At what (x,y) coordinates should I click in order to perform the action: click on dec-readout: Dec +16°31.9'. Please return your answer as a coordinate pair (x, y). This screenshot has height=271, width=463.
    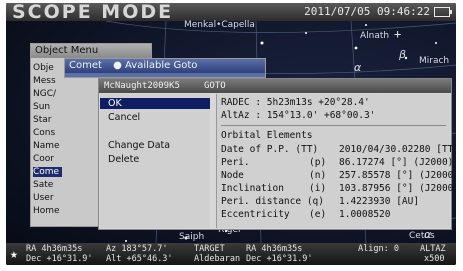
    Looking at the image, I should click on (59, 259).